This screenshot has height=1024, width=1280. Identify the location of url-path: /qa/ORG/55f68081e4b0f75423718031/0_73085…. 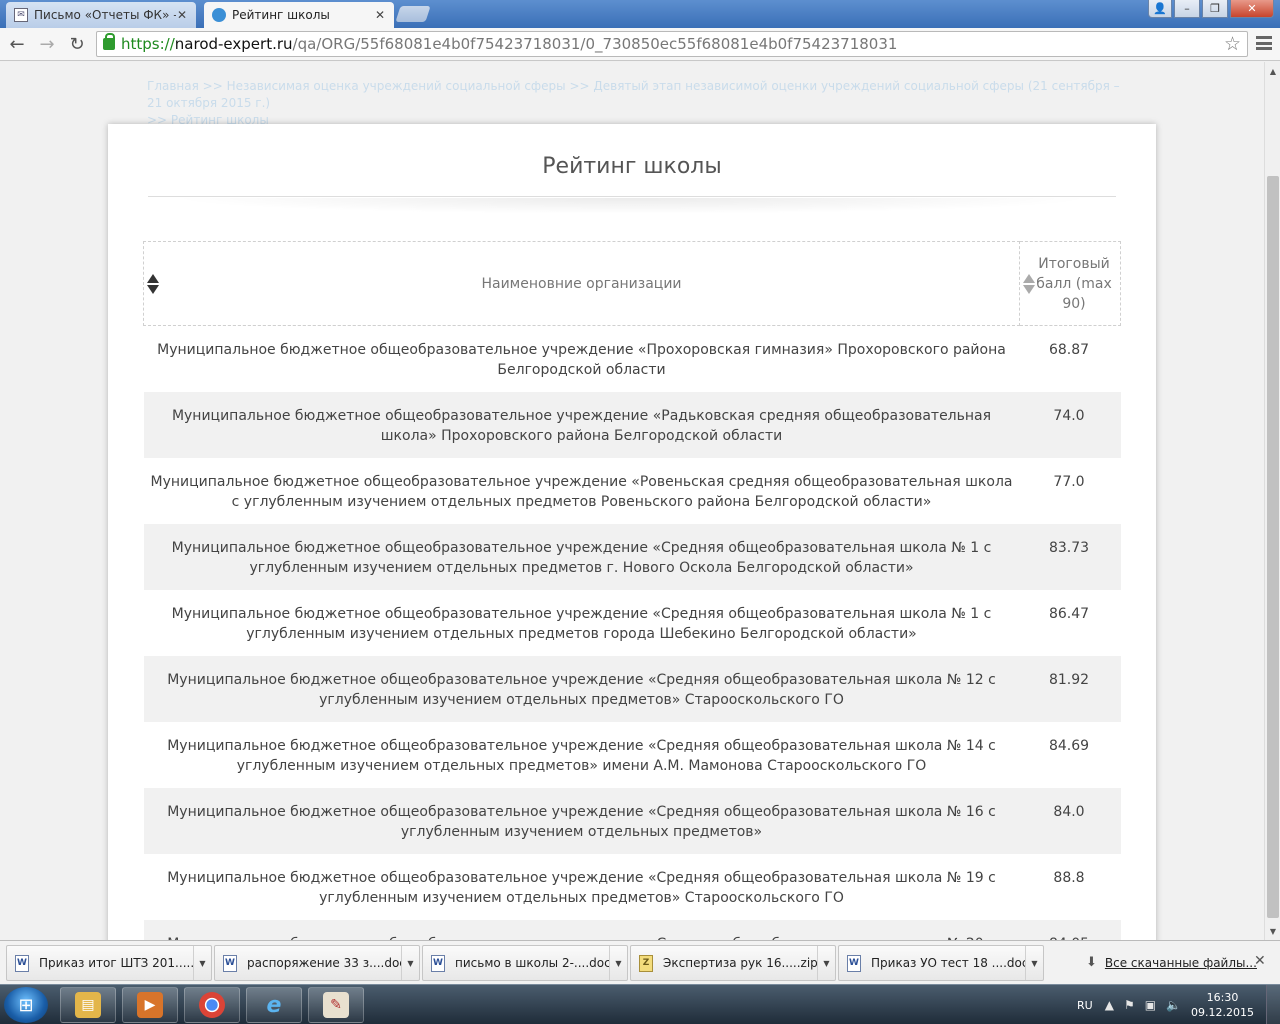
(595, 44).